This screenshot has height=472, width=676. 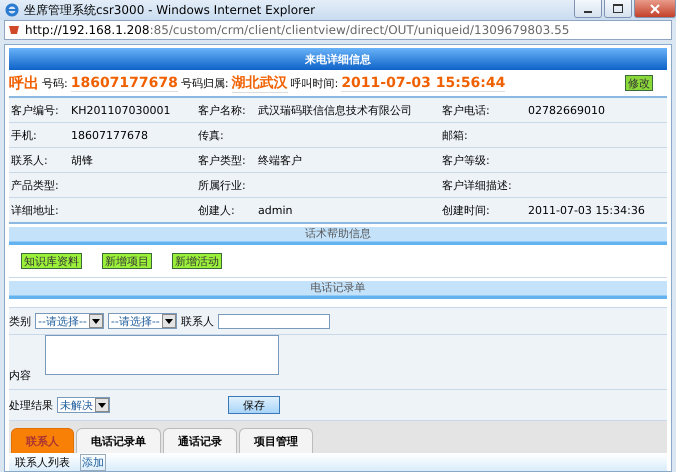 What do you see at coordinates (423, 83) in the screenshot?
I see `call-time: 2011-07-03 15:56:44` at bounding box center [423, 83].